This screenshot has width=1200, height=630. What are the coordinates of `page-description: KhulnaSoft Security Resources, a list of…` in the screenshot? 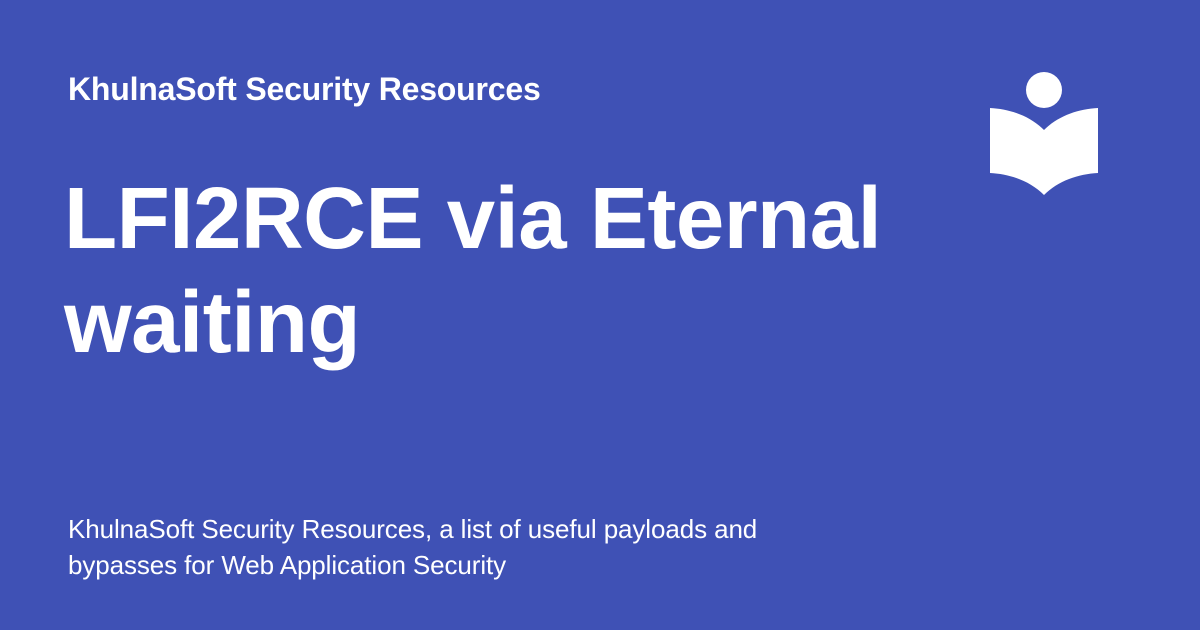 It's located at (413, 547).